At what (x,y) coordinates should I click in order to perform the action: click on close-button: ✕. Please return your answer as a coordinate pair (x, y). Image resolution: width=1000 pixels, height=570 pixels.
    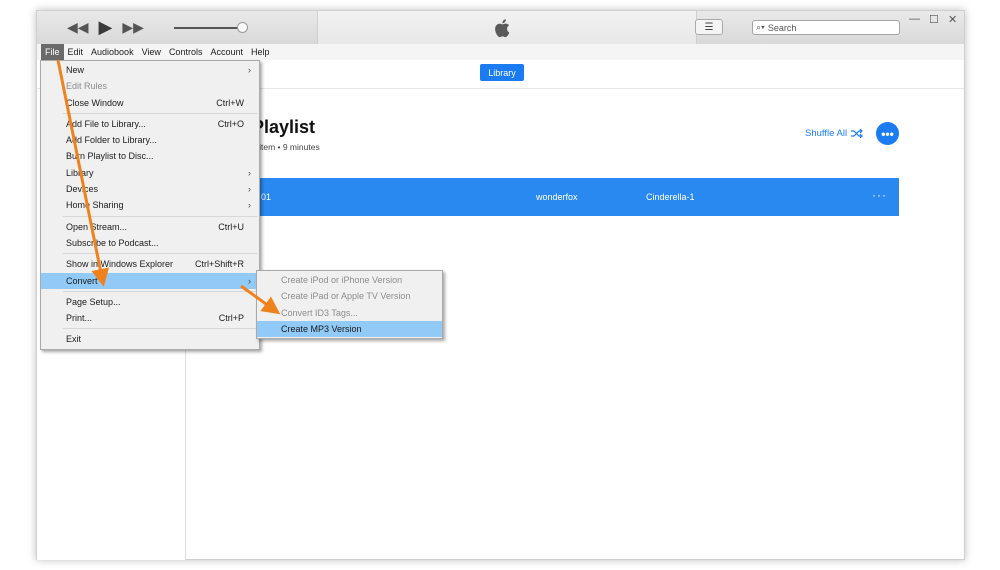
    Looking at the image, I should click on (952, 19).